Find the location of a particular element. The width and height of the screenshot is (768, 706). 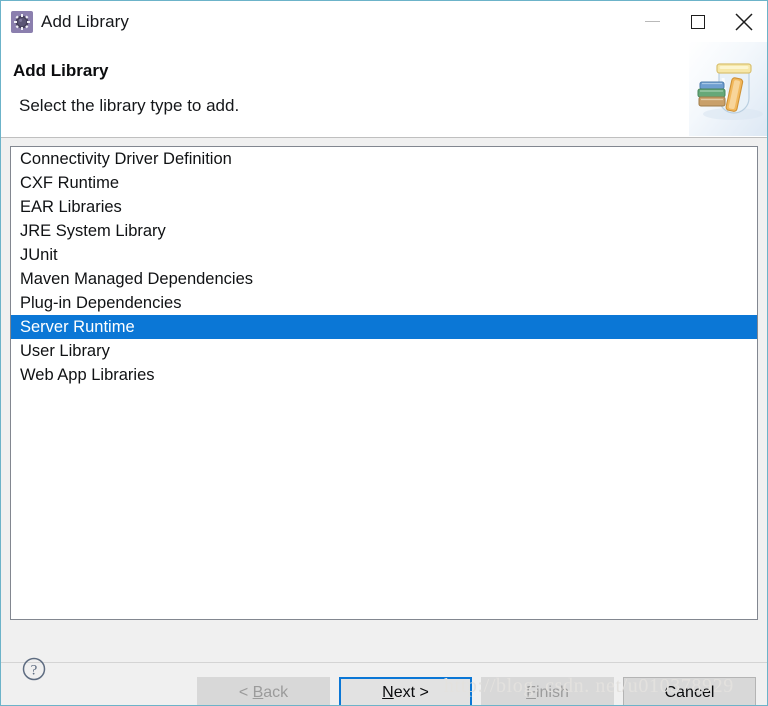

dialog-footer: < Back Next > Finish Cancel is located at coordinates (384, 683).